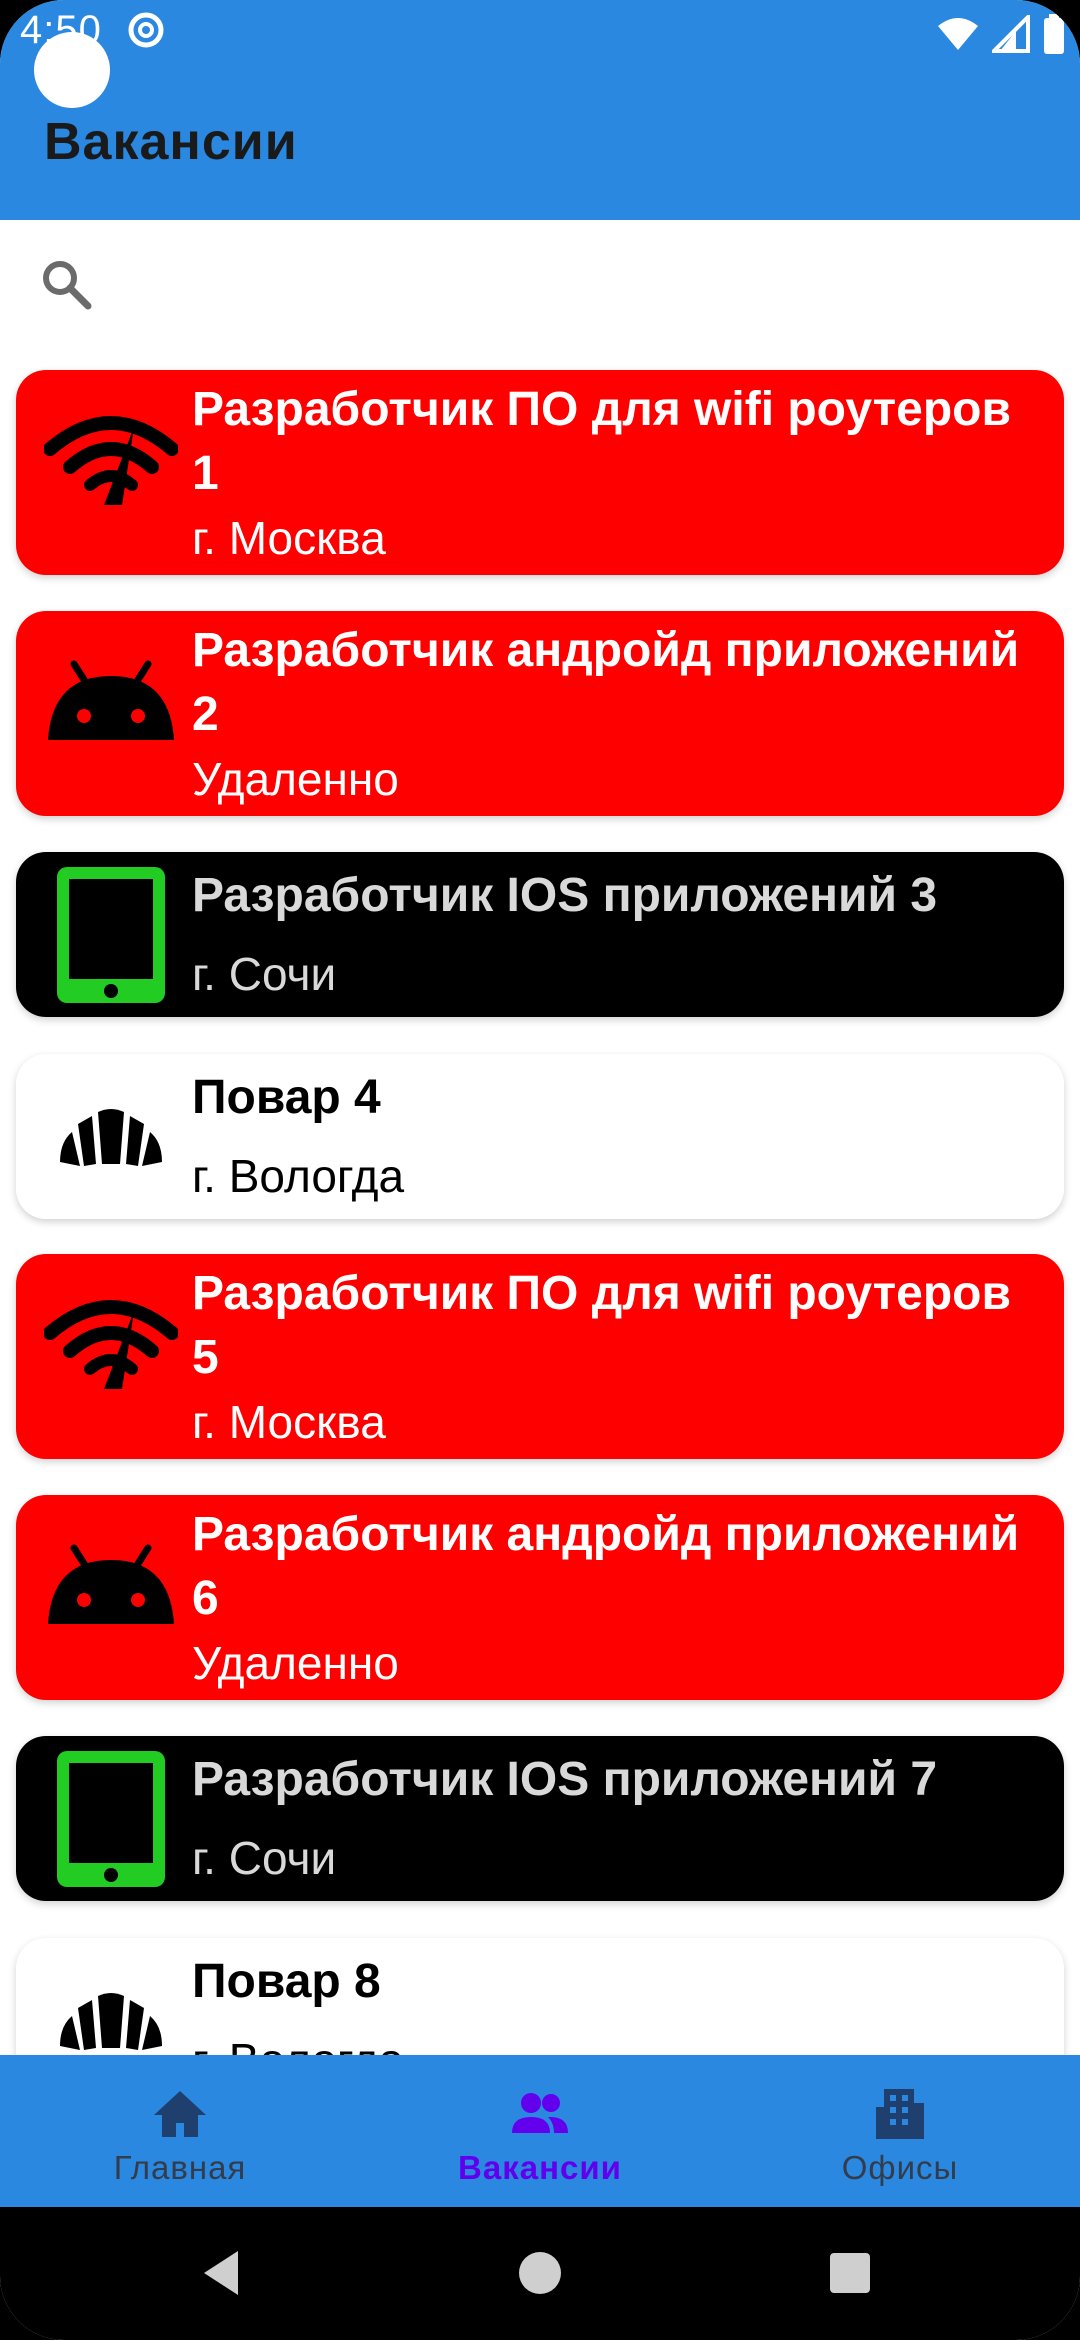 This screenshot has width=1080, height=2340. Describe the element at coordinates (850, 2273) in the screenshot. I see `recents-icon` at that location.